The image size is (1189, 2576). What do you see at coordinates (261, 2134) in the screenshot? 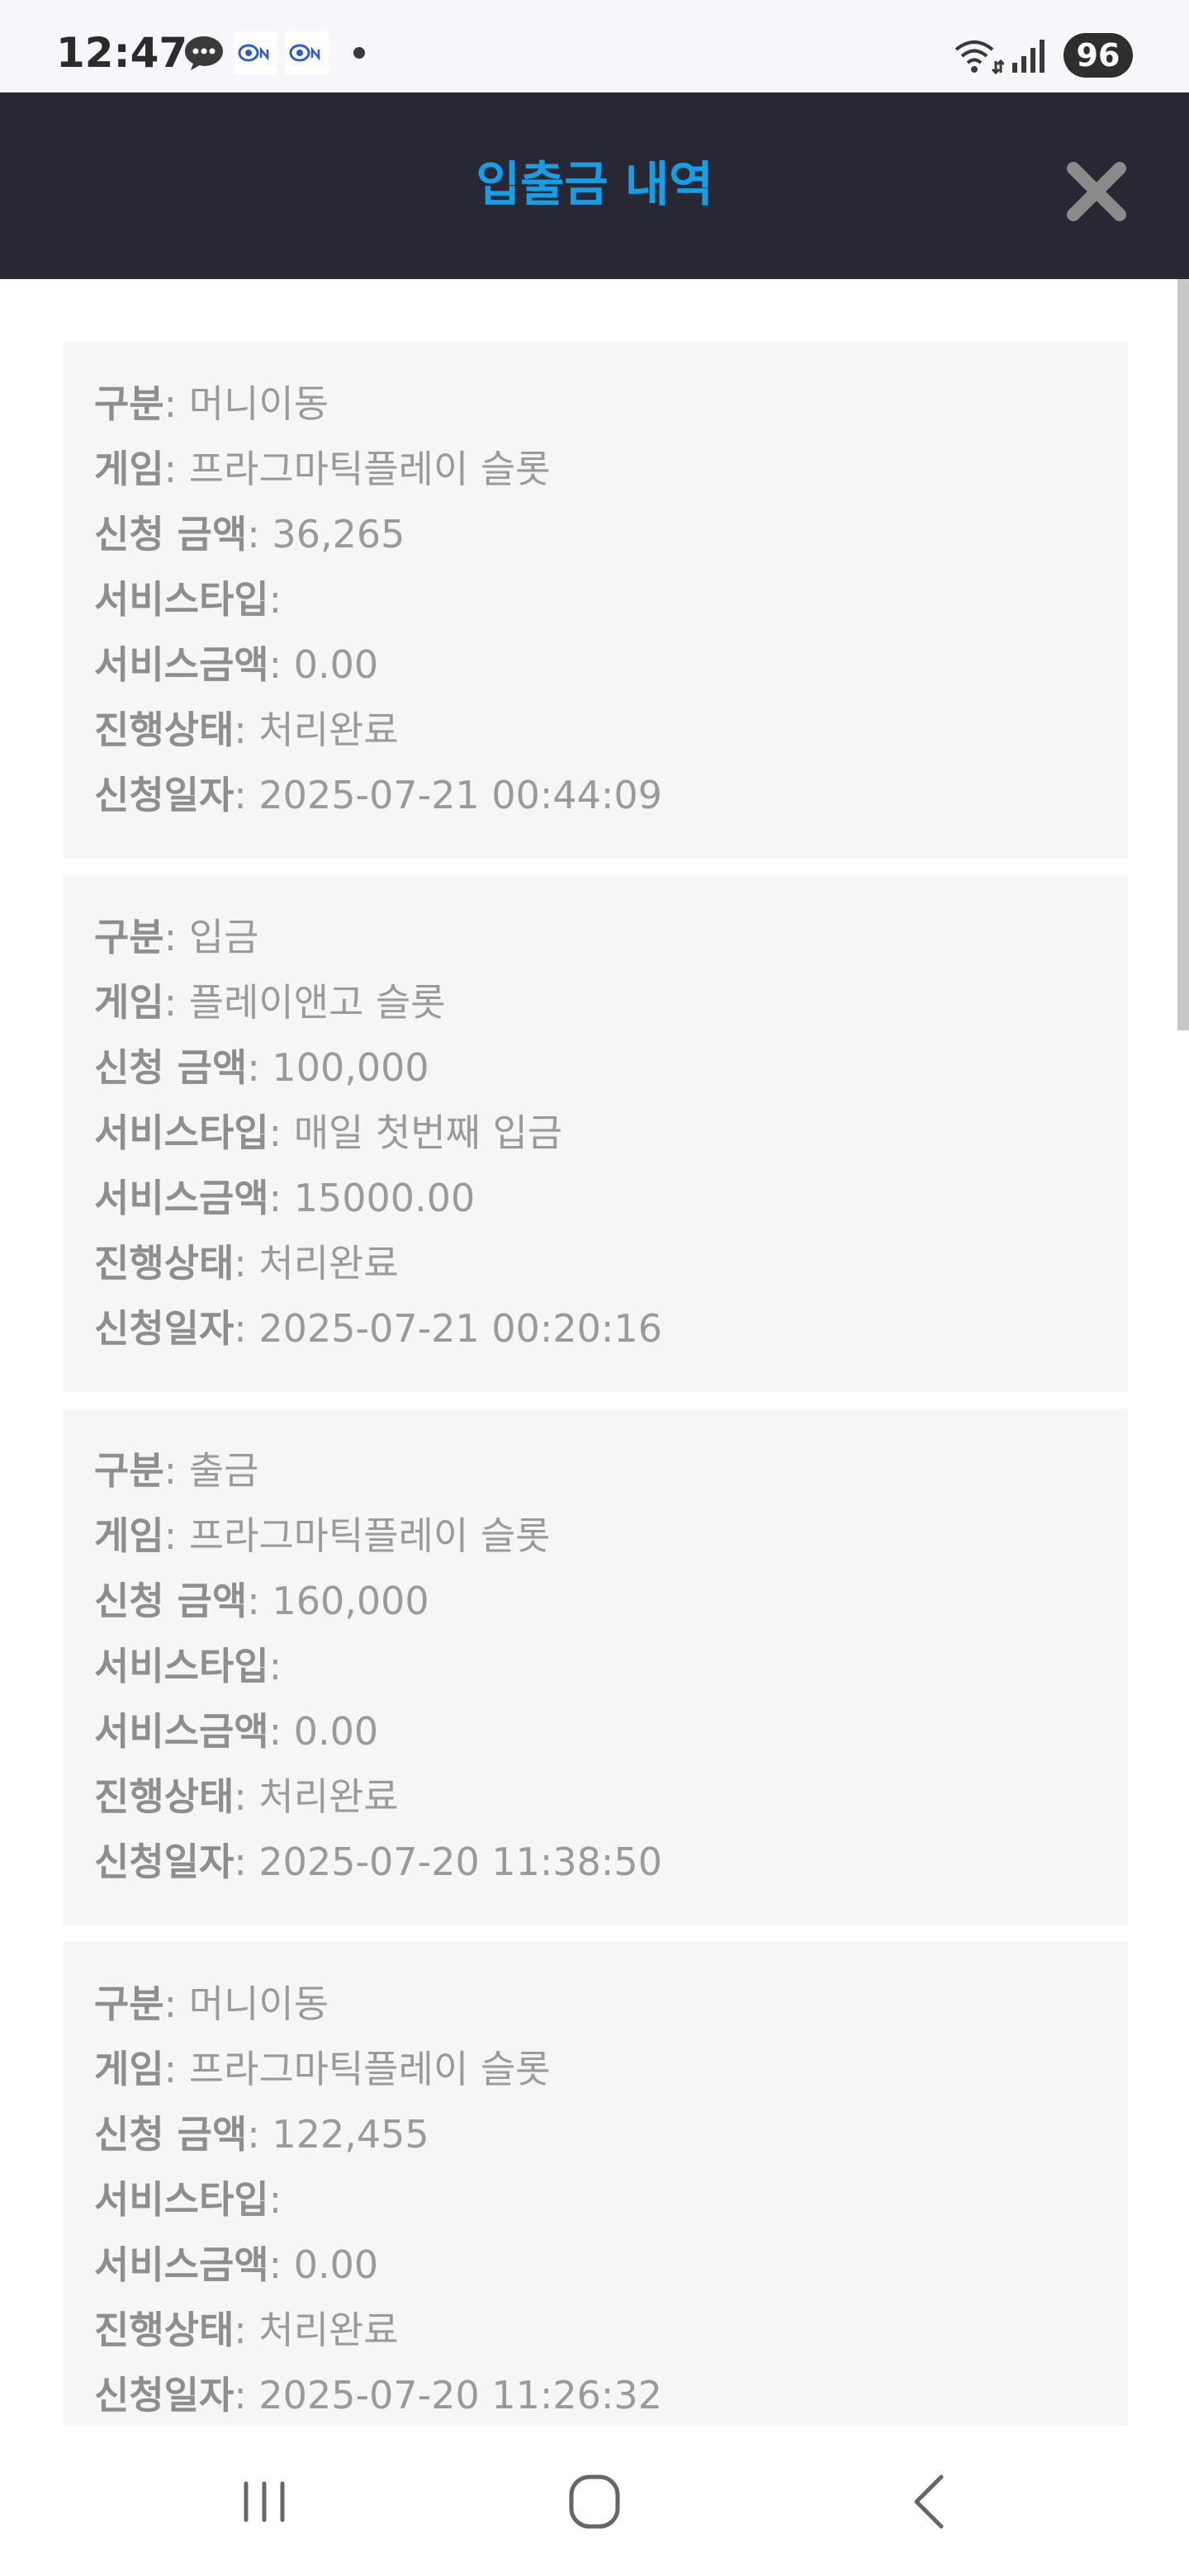
I see `amount-row: 신청 금액: 122,455` at bounding box center [261, 2134].